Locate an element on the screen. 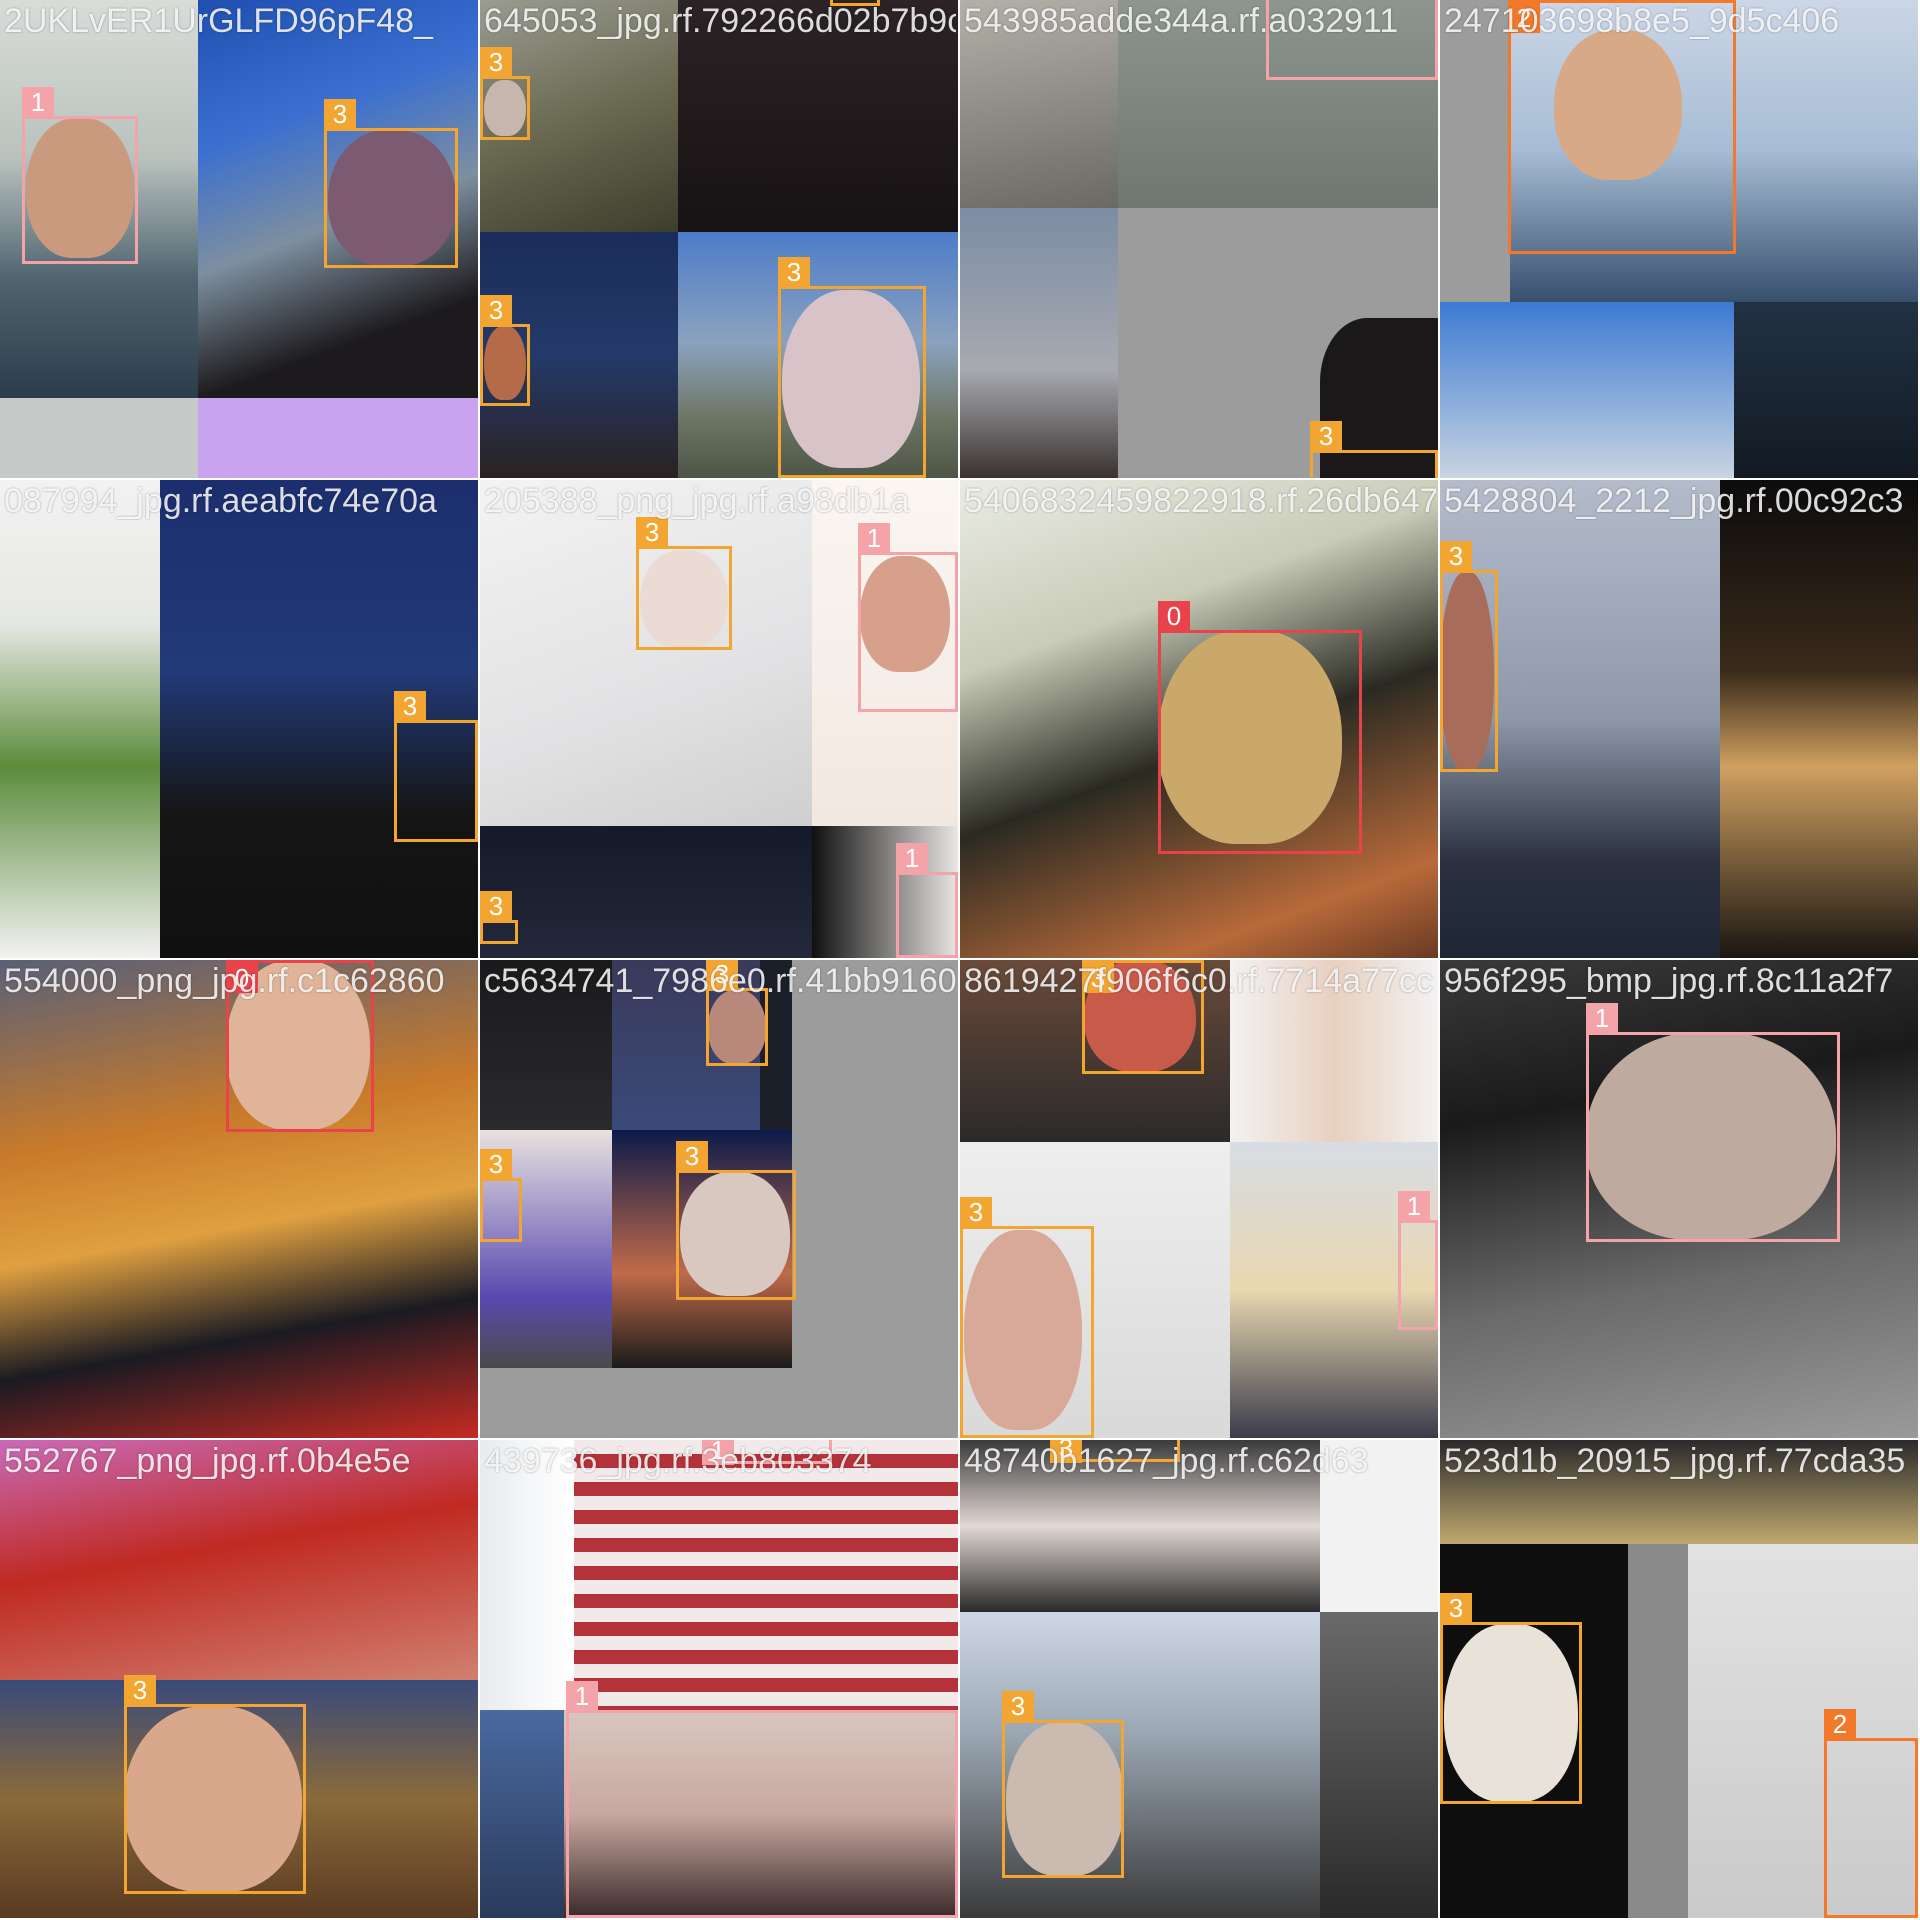 This screenshot has height=1920, width=1920. class-tag: 0 is located at coordinates (1174, 616).